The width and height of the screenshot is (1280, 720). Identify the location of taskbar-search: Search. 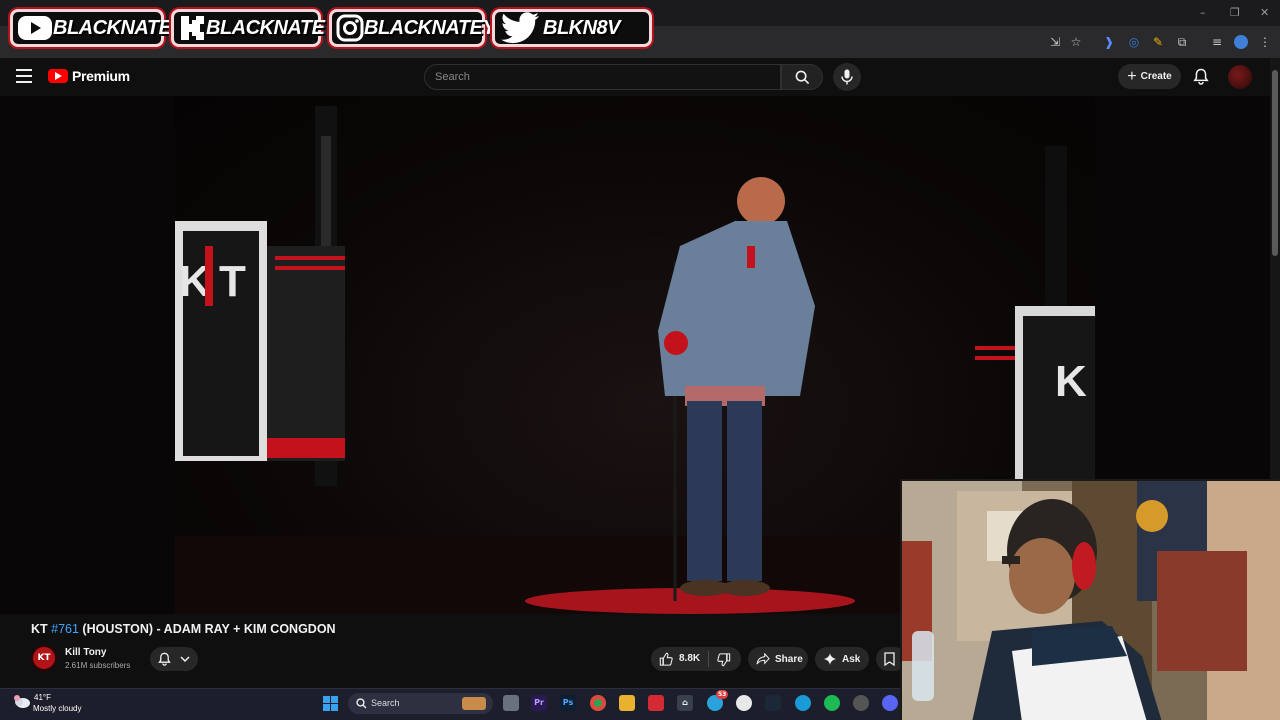
(420, 703).